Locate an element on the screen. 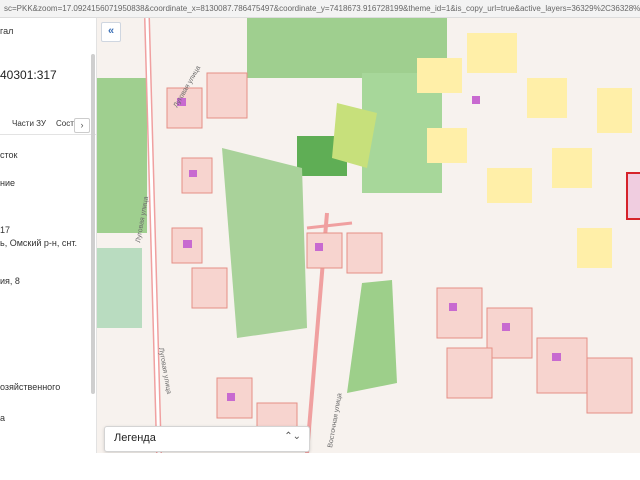 This screenshot has height=480, width=640. road-cross is located at coordinates (329, 225).